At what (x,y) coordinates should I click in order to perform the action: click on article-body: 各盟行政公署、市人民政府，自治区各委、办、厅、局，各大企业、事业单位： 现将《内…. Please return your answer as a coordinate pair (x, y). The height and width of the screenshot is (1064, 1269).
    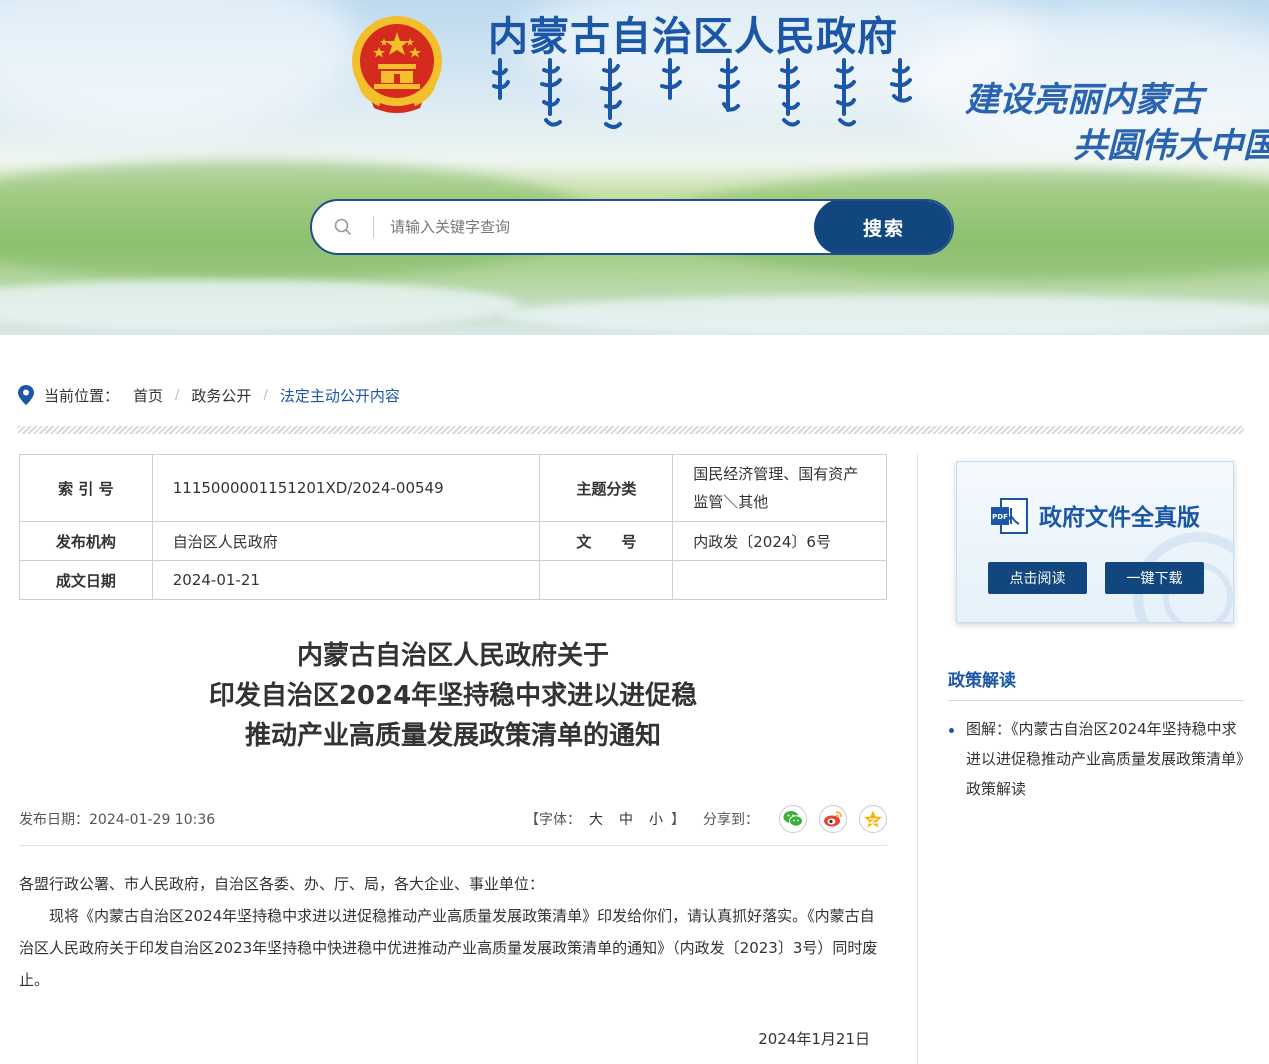
    Looking at the image, I should click on (454, 932).